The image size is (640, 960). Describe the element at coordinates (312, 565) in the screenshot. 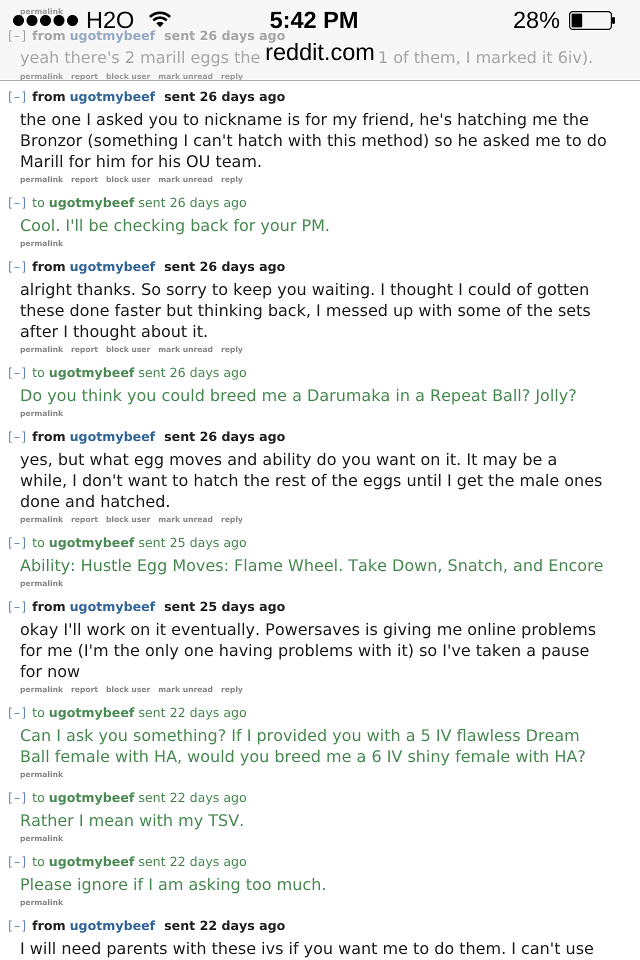

I see `message-body: Ability: Hustle Egg Moves: Flame Wheel. Take Down, Snatch, and Encore` at that location.